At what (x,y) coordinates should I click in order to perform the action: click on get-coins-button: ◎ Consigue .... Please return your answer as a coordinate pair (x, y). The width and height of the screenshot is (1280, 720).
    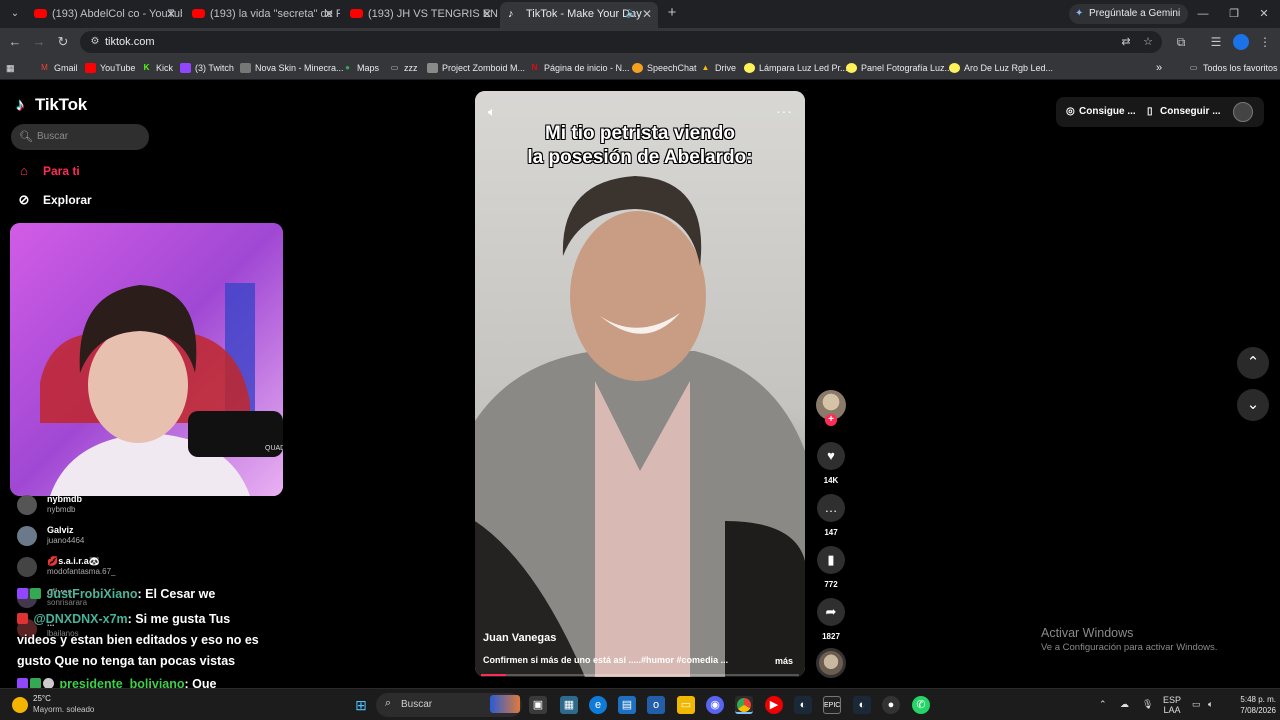
    Looking at the image, I should click on (1101, 112).